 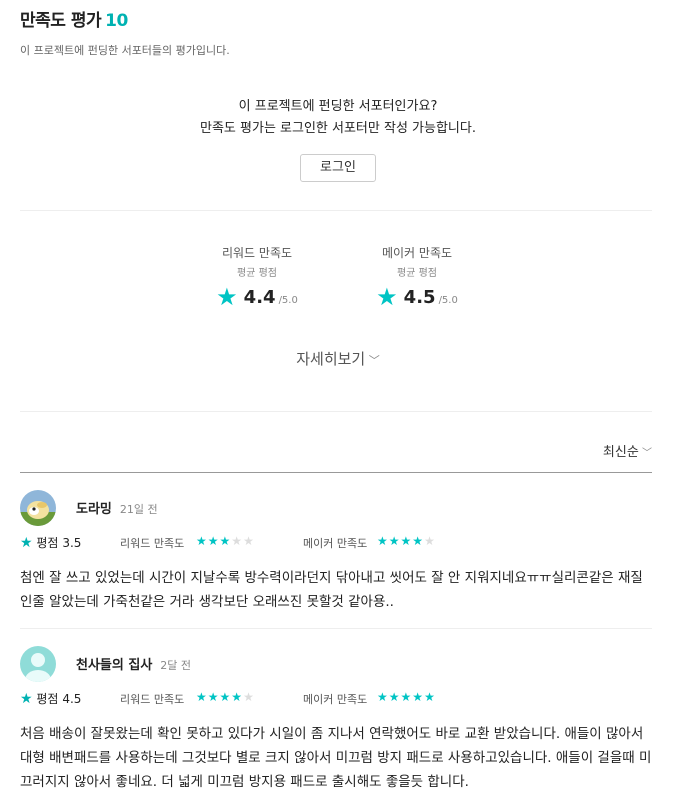 I want to click on reviewer-name-text: 도라밍, so click(x=94, y=509).